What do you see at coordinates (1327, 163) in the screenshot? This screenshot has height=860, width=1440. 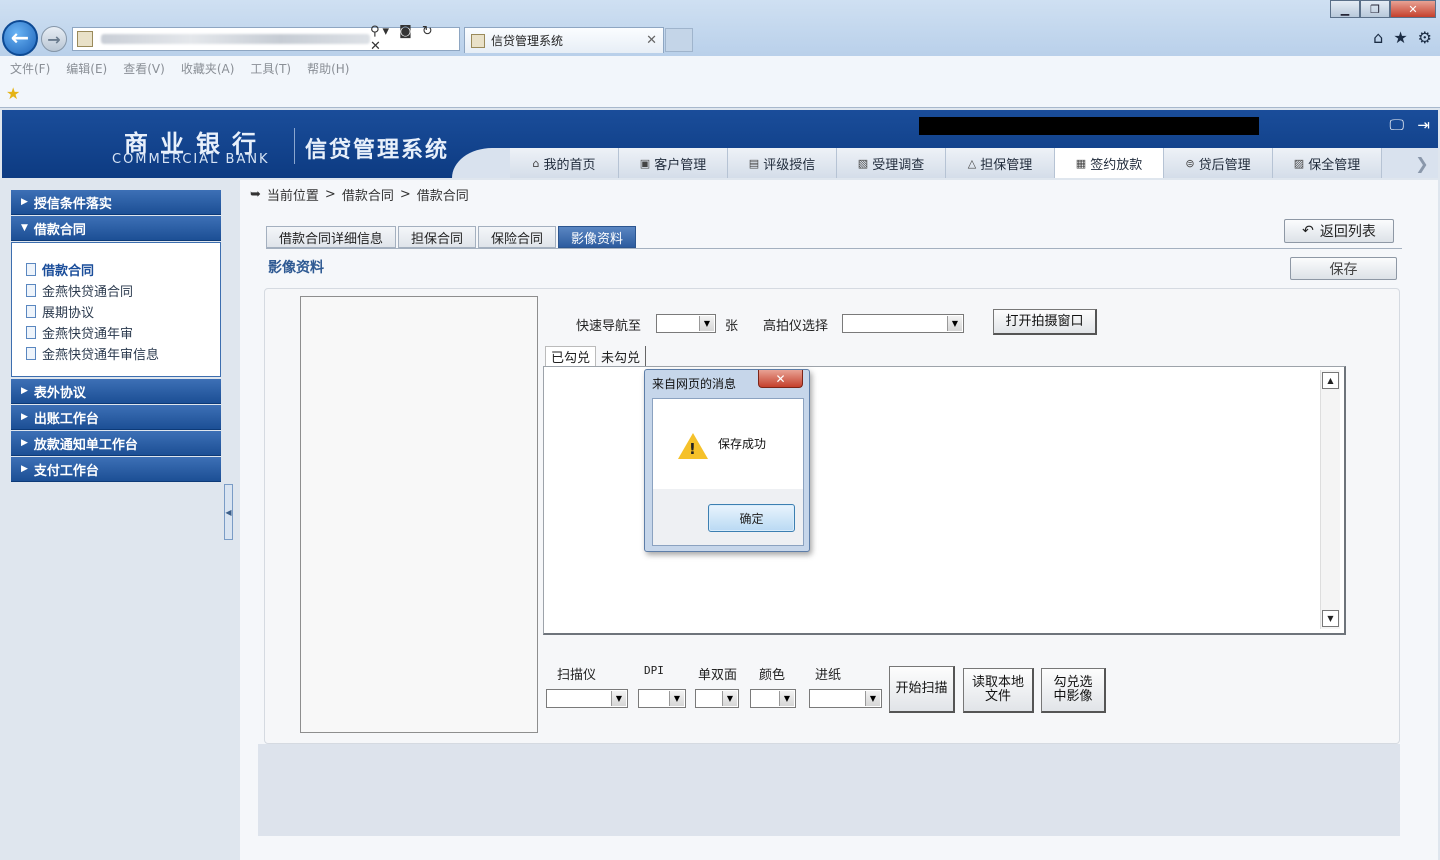 I see `nav-item-preservation: ▨ 保全管理` at bounding box center [1327, 163].